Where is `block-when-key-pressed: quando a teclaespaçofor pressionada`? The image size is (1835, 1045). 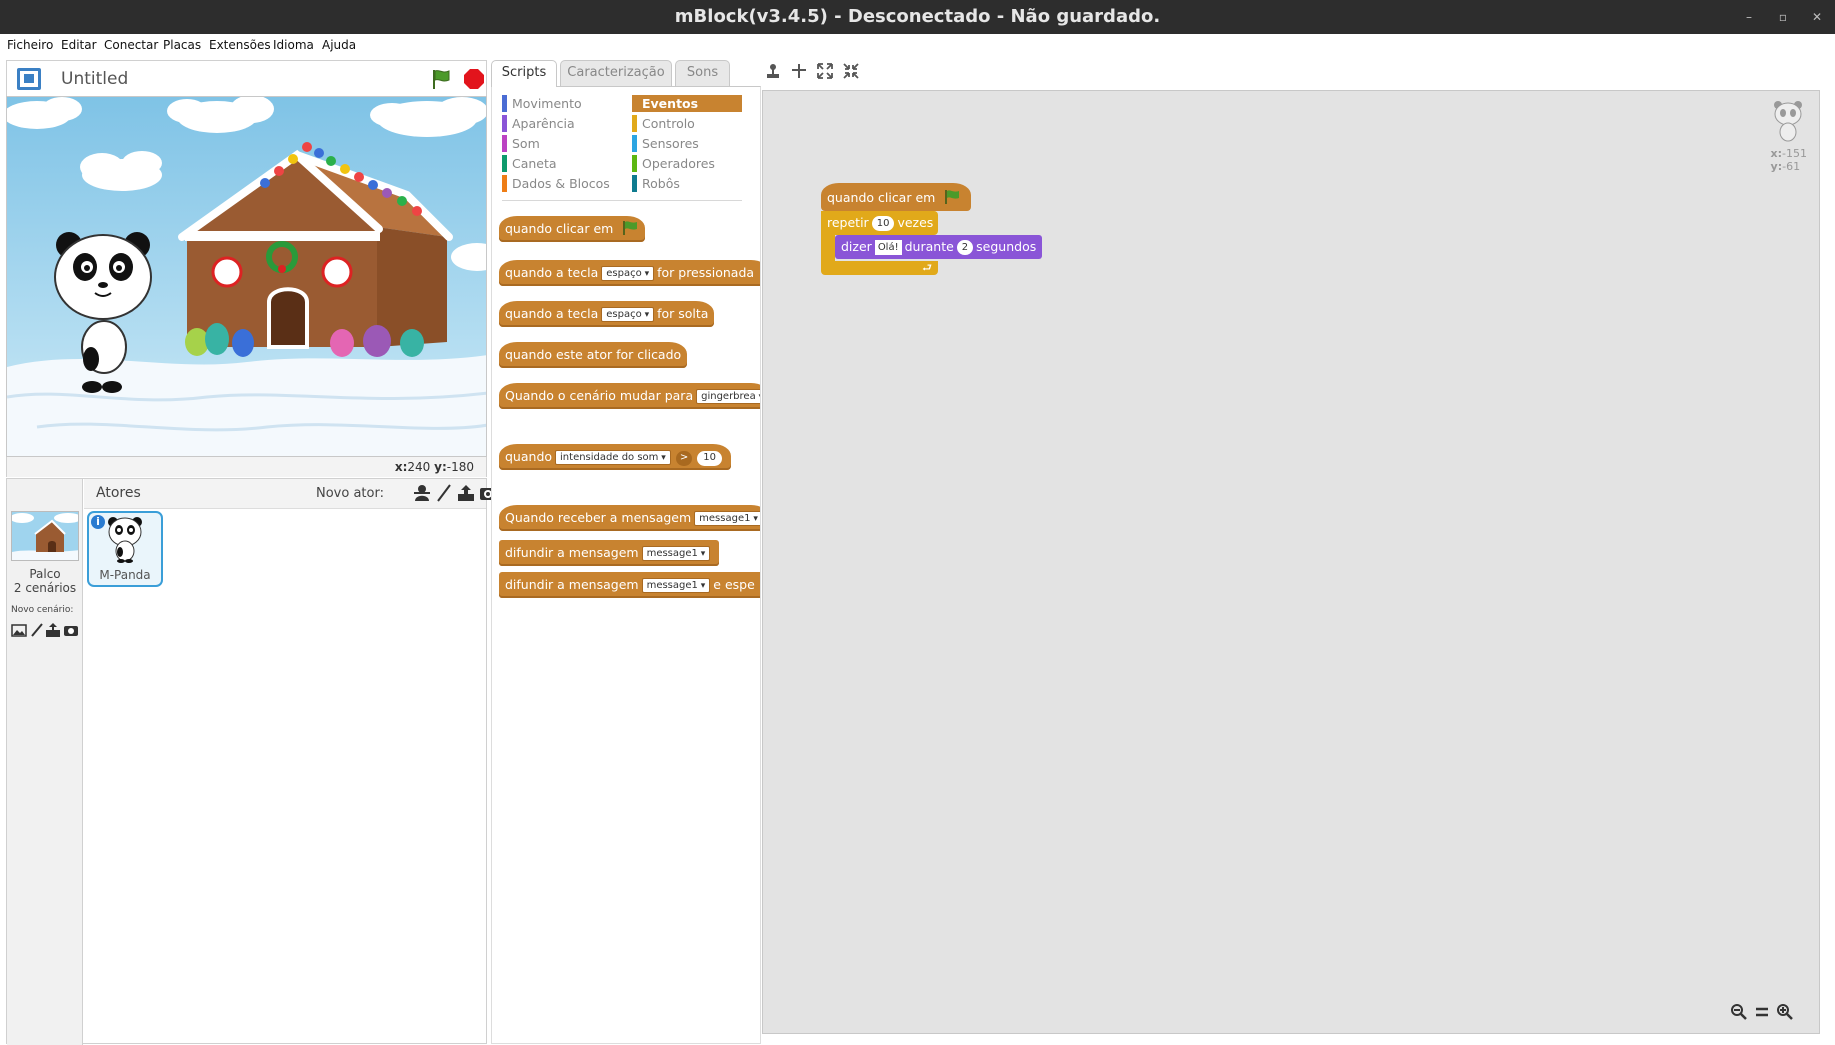
block-when-key-pressed: quando a teclaespaçofor pressionada is located at coordinates (629, 273).